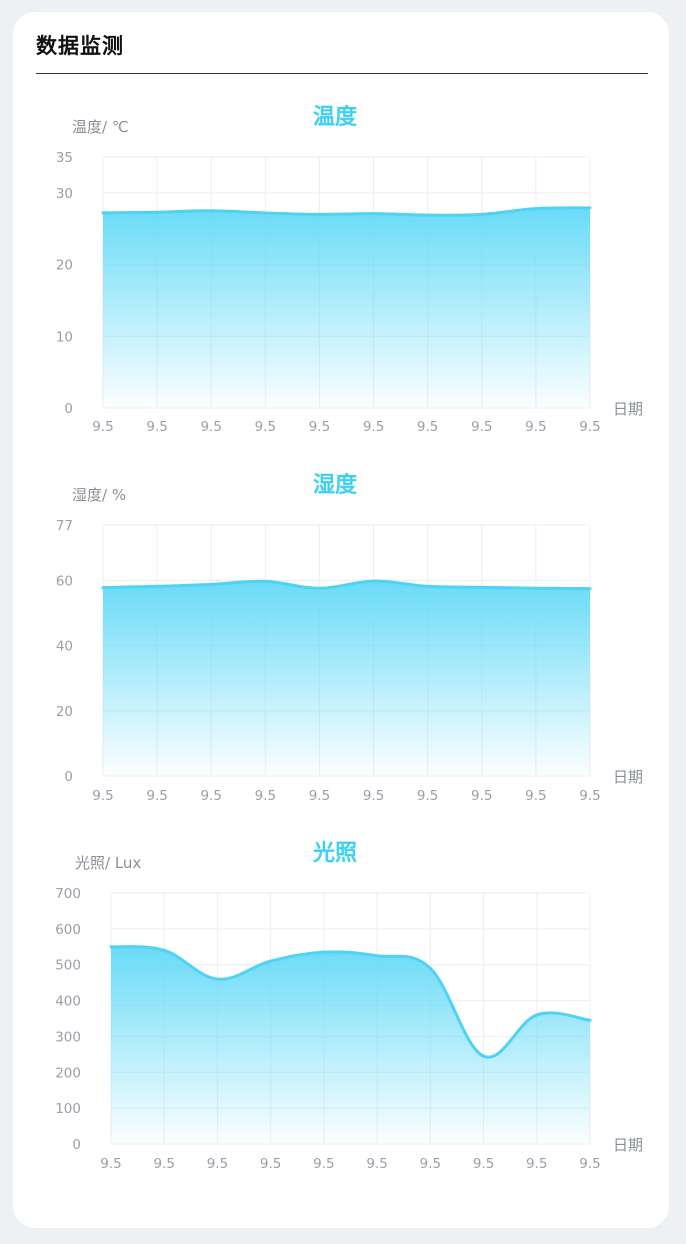 This screenshot has height=1244, width=686. I want to click on y-axis-label: 湿度/ %, so click(99, 495).